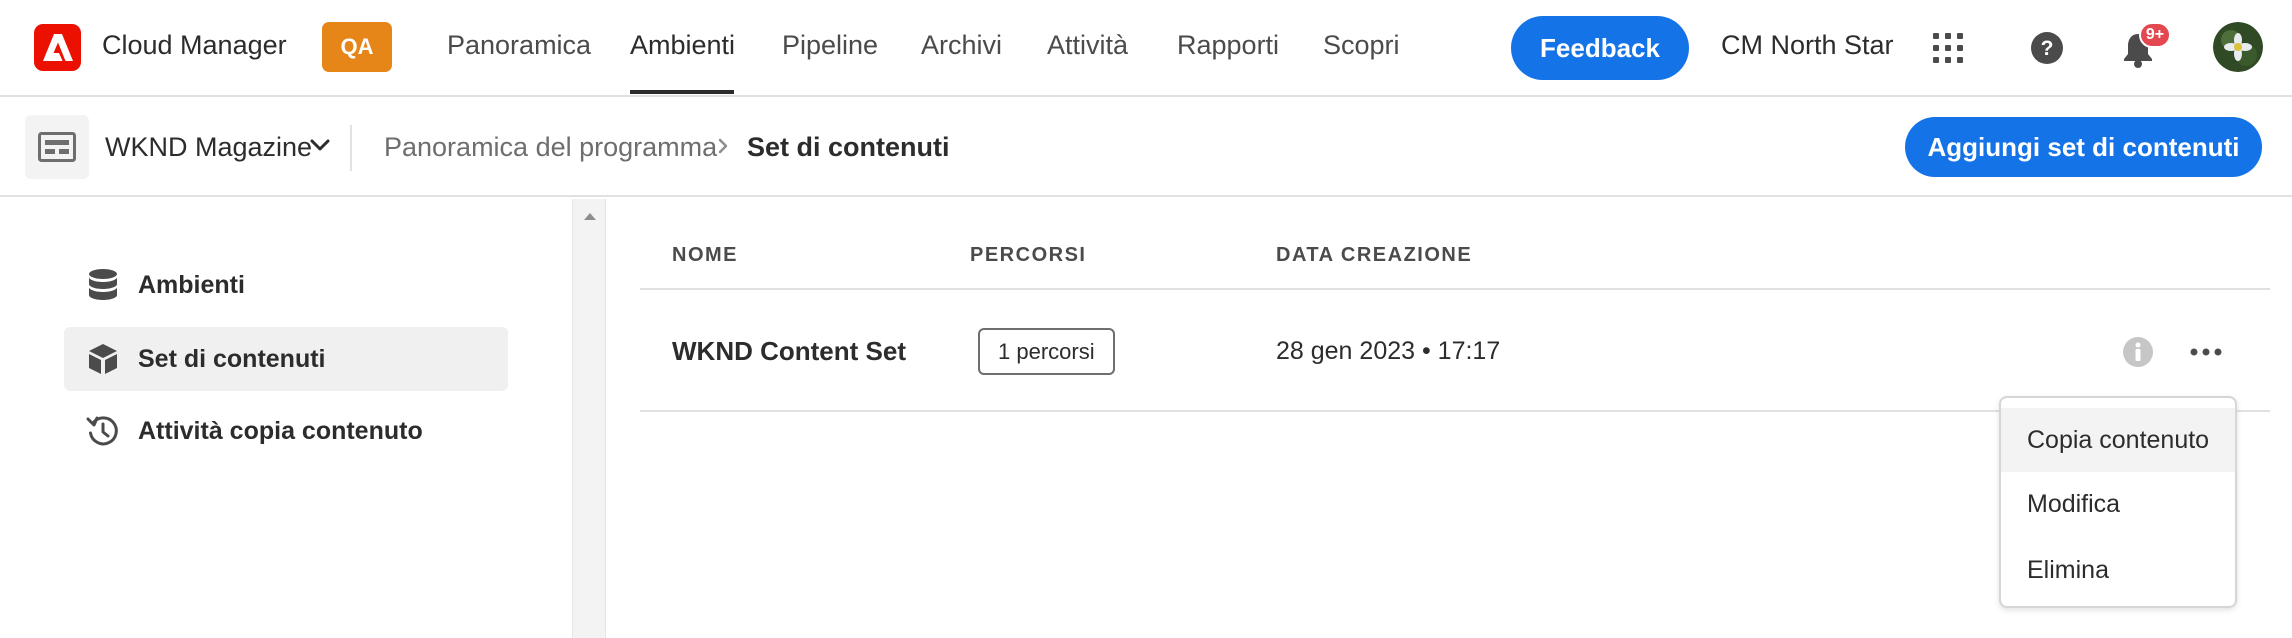 This screenshot has width=2292, height=638. Describe the element at coordinates (103, 431) in the screenshot. I see `history-icon` at that location.